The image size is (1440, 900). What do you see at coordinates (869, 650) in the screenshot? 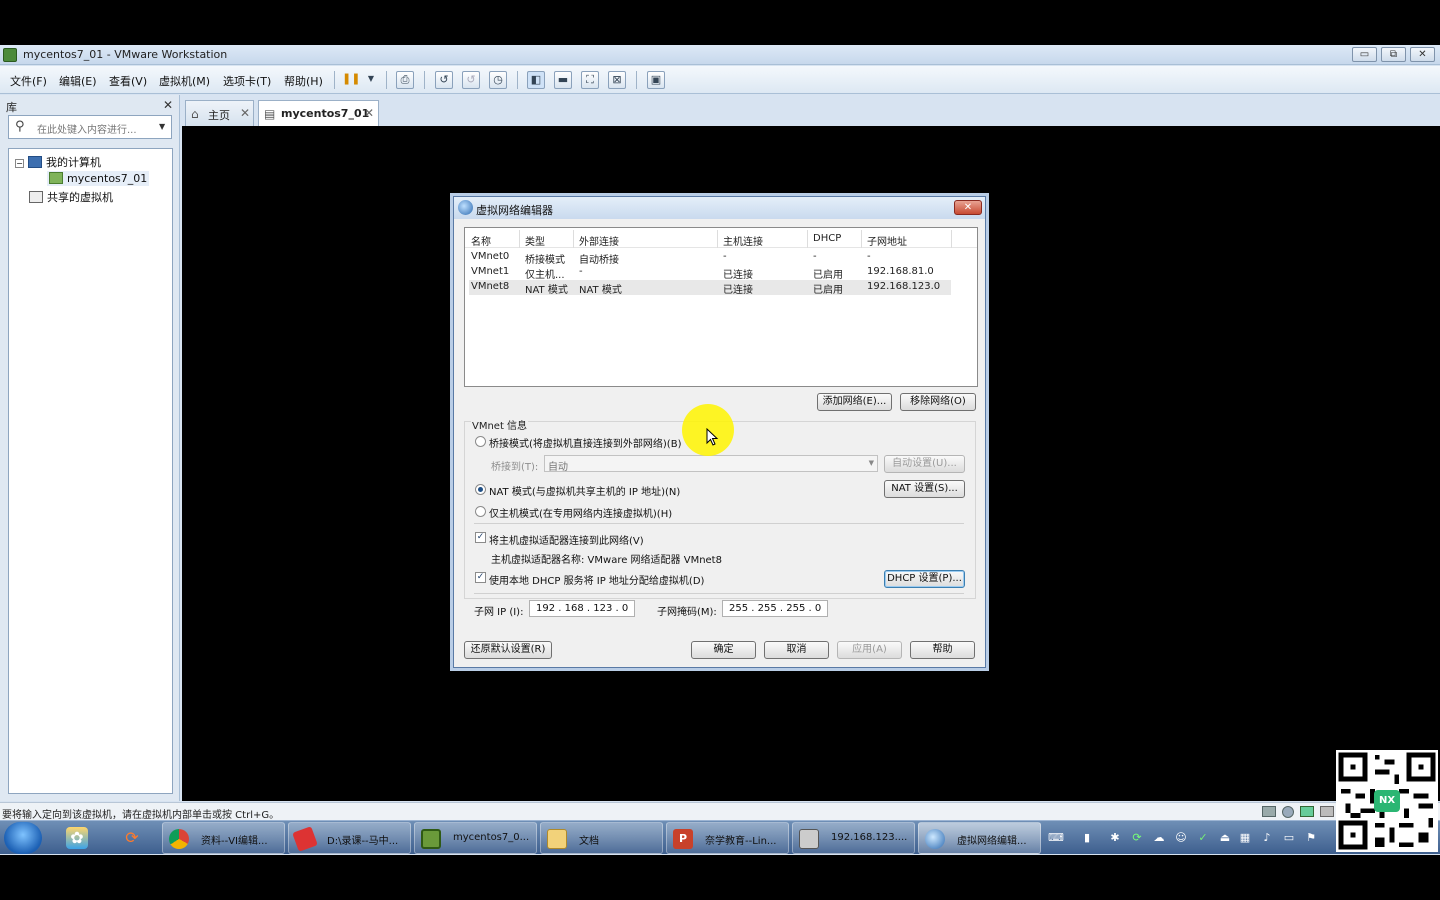
I see `apply-button: 应用(A)` at bounding box center [869, 650].